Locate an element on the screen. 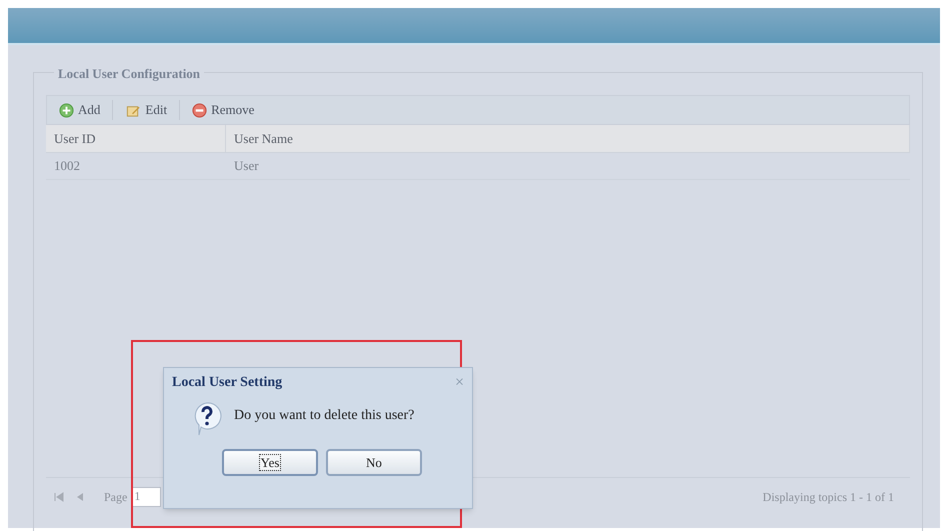  page-field: 1 is located at coordinates (146, 496).